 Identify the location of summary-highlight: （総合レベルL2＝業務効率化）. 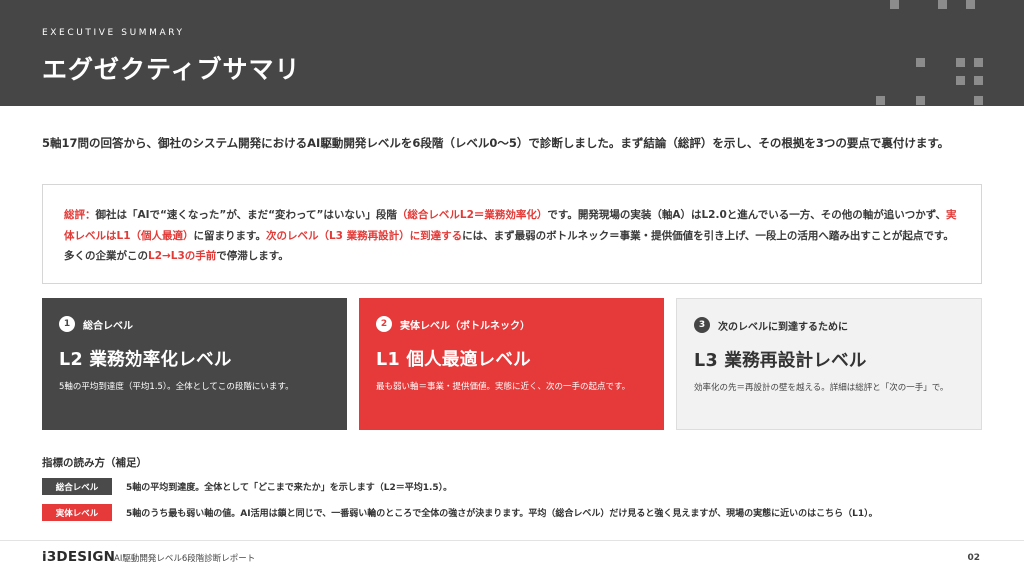
(472, 215).